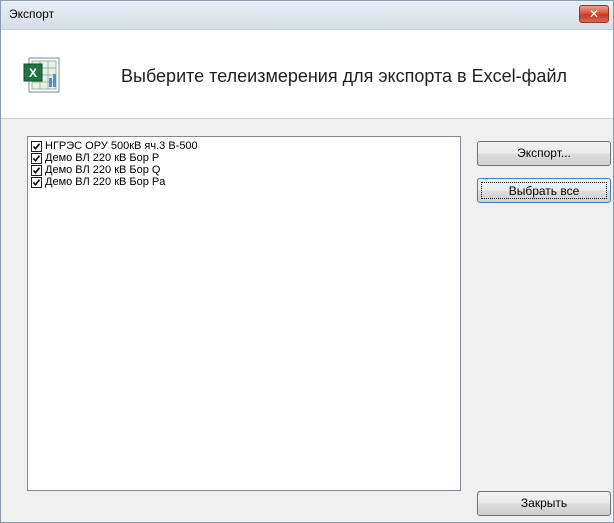 This screenshot has height=523, width=614. What do you see at coordinates (103, 170) in the screenshot?
I see `list-item-label: Демо ВЛ 220 кВ Бор Q` at bounding box center [103, 170].